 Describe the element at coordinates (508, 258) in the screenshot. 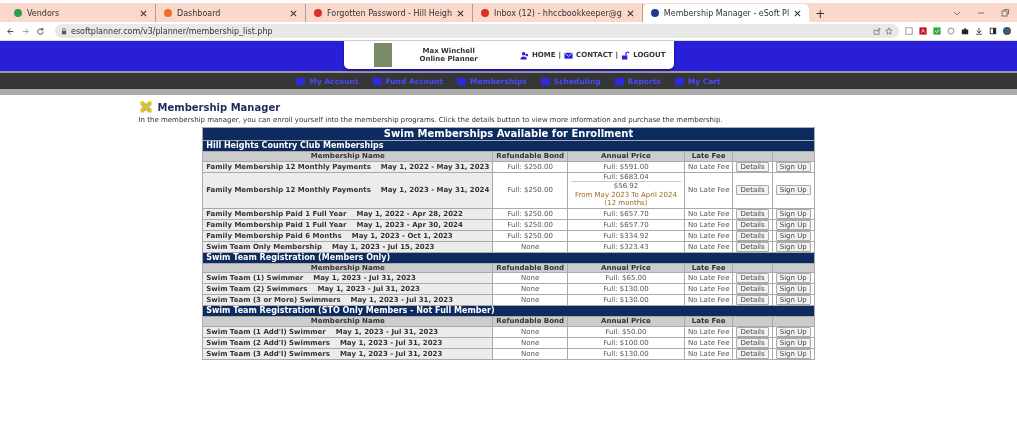

I see `section-title: Swim Team Registration (Members Only)` at that location.